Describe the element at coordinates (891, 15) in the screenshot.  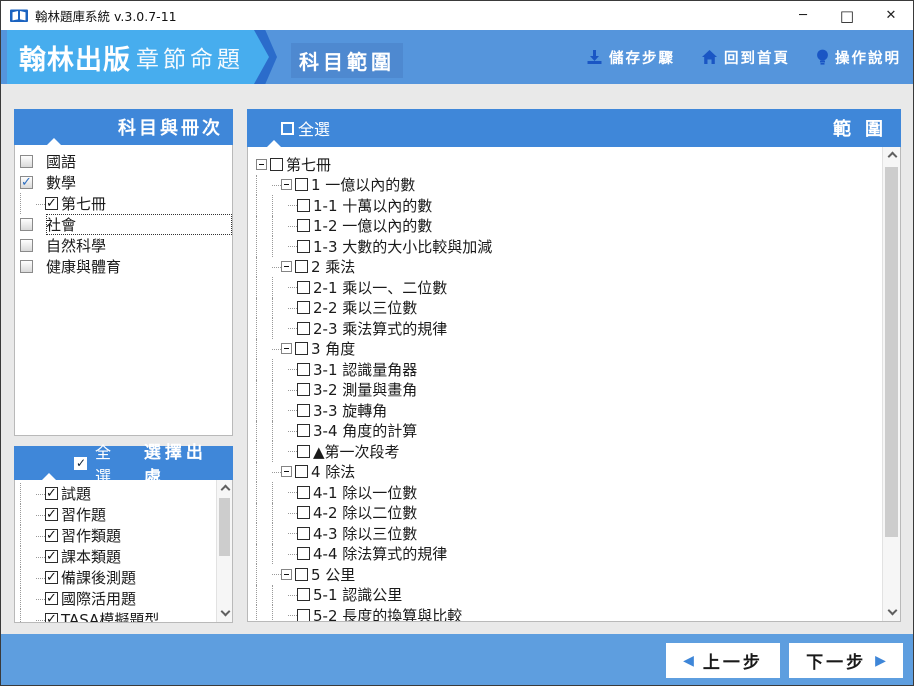
I see `close-button: ✕` at that location.